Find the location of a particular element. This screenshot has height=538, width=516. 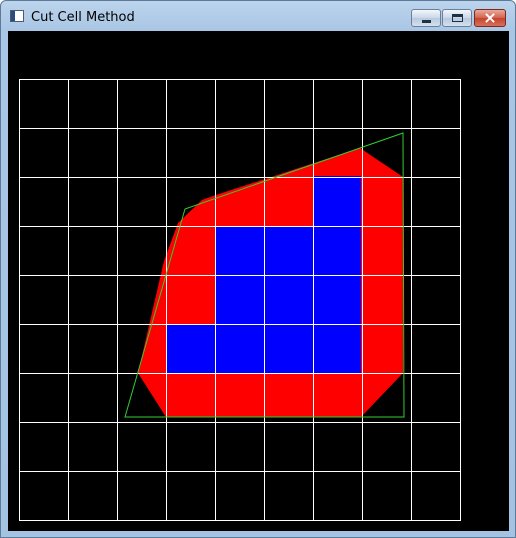

maximize-button is located at coordinates (457, 18).